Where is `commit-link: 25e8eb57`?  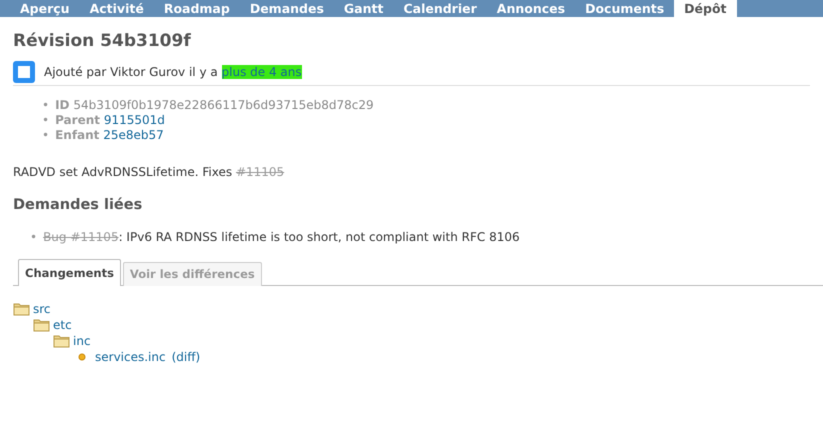 commit-link: 25e8eb57 is located at coordinates (133, 135).